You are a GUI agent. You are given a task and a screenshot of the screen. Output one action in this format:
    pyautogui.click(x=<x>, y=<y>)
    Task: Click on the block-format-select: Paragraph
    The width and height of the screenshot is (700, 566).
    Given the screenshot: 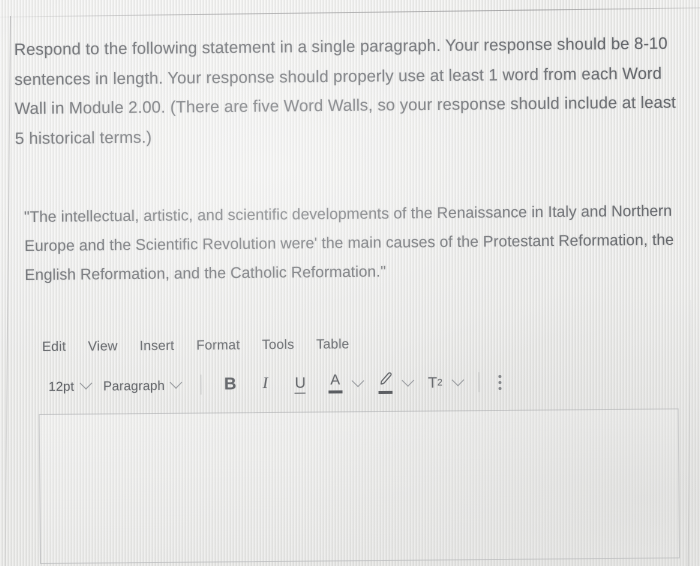 What is the action you would take?
    pyautogui.click(x=144, y=385)
    